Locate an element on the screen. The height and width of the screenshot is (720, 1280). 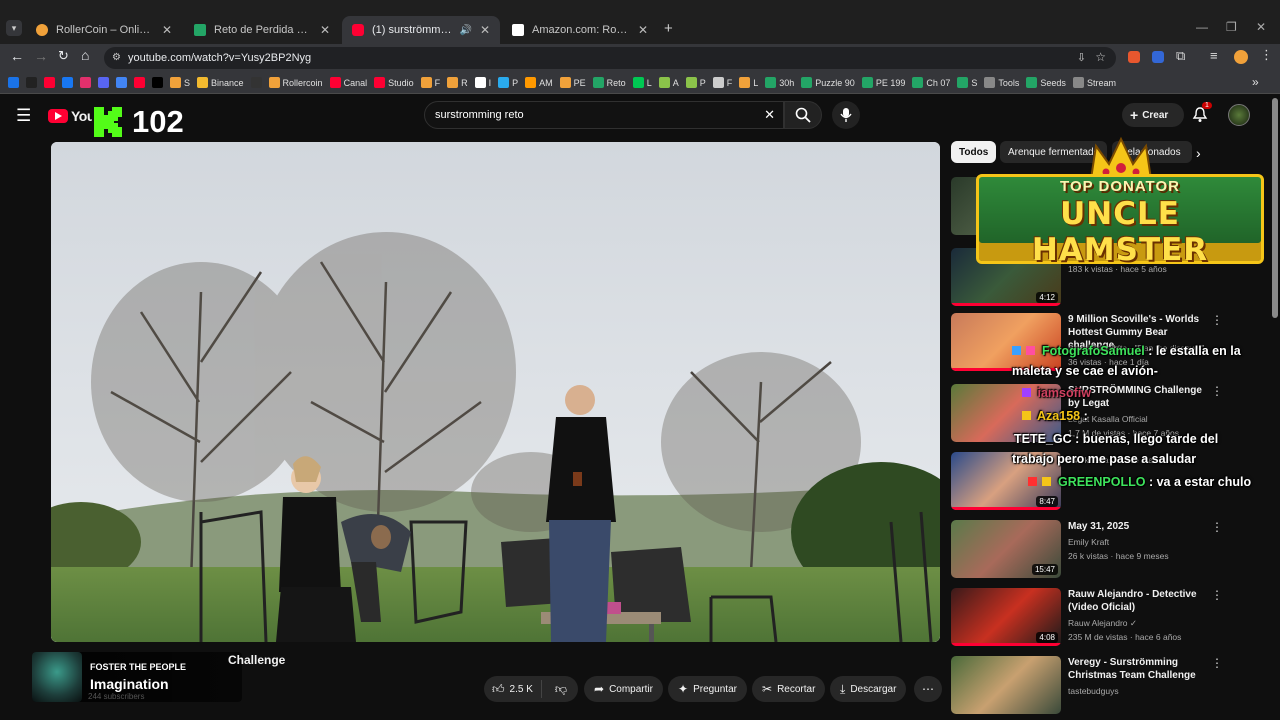
extensions-puzzle-icon: ⧉ is located at coordinates (1180, 56).